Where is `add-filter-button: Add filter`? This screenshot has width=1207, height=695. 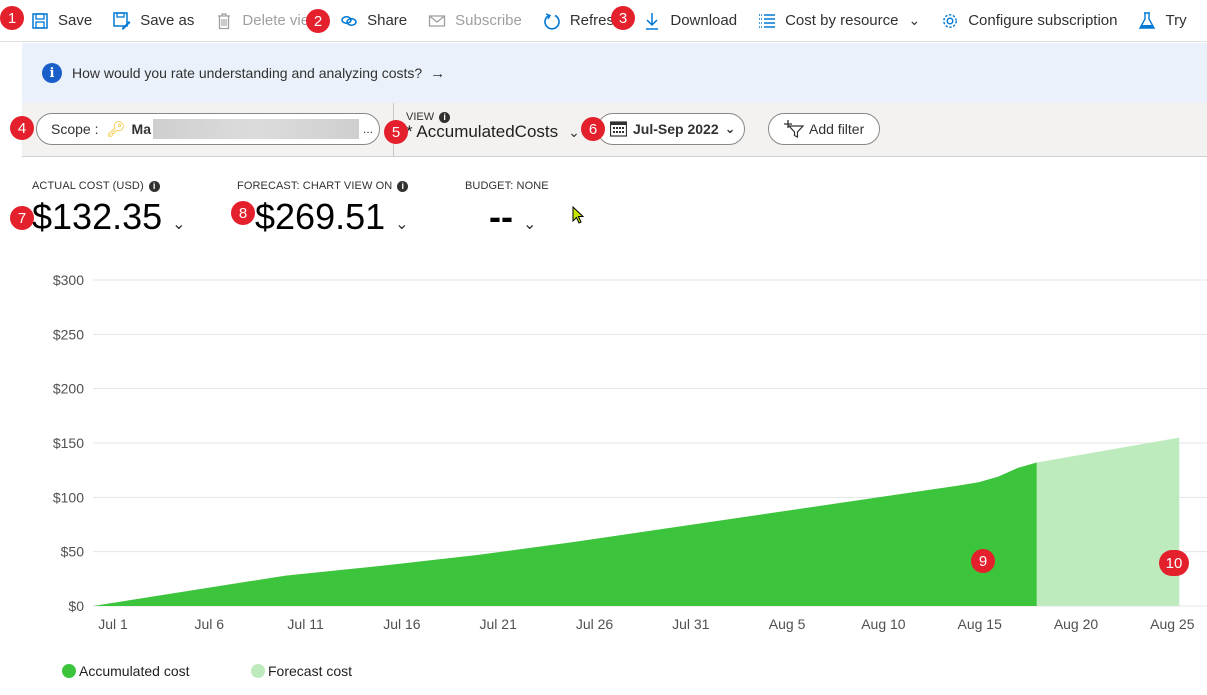
add-filter-button: Add filter is located at coordinates (824, 129).